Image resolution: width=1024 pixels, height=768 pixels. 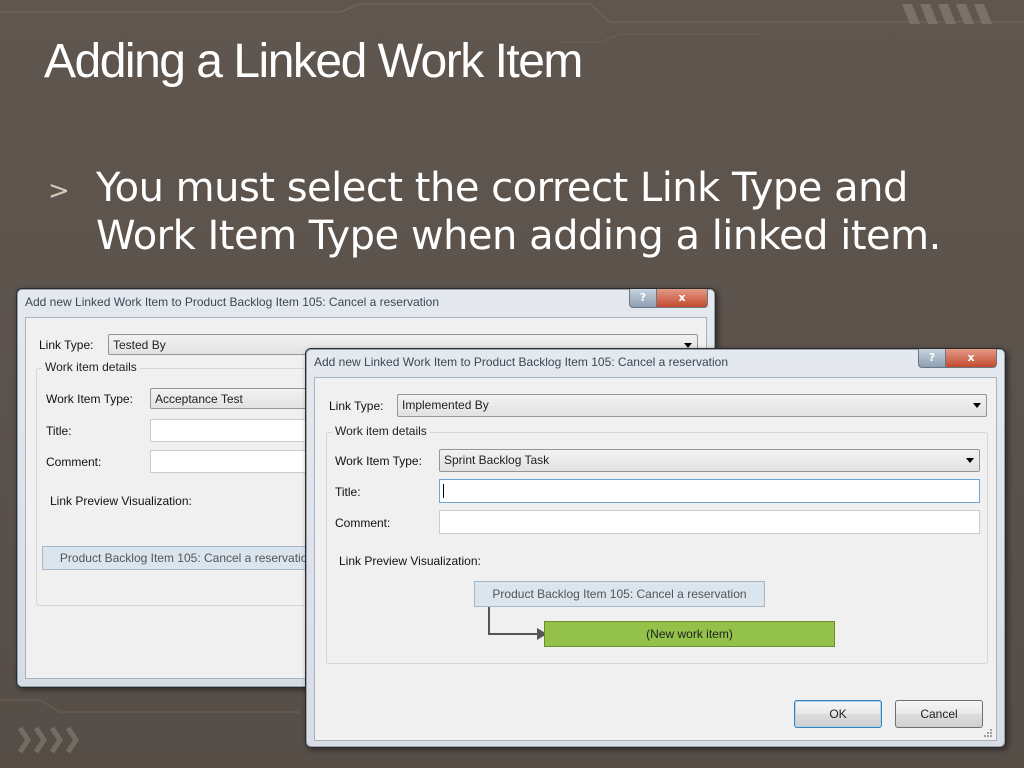 I want to click on front-link-type-label: Link Type:, so click(x=356, y=406).